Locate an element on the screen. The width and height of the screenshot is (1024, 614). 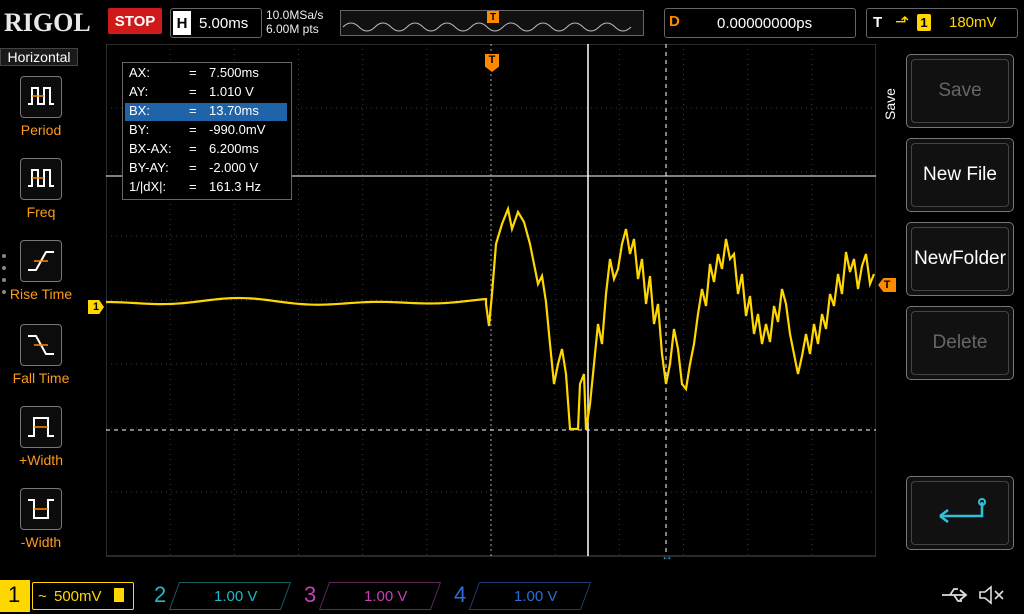
period-icon is located at coordinates (41, 97).